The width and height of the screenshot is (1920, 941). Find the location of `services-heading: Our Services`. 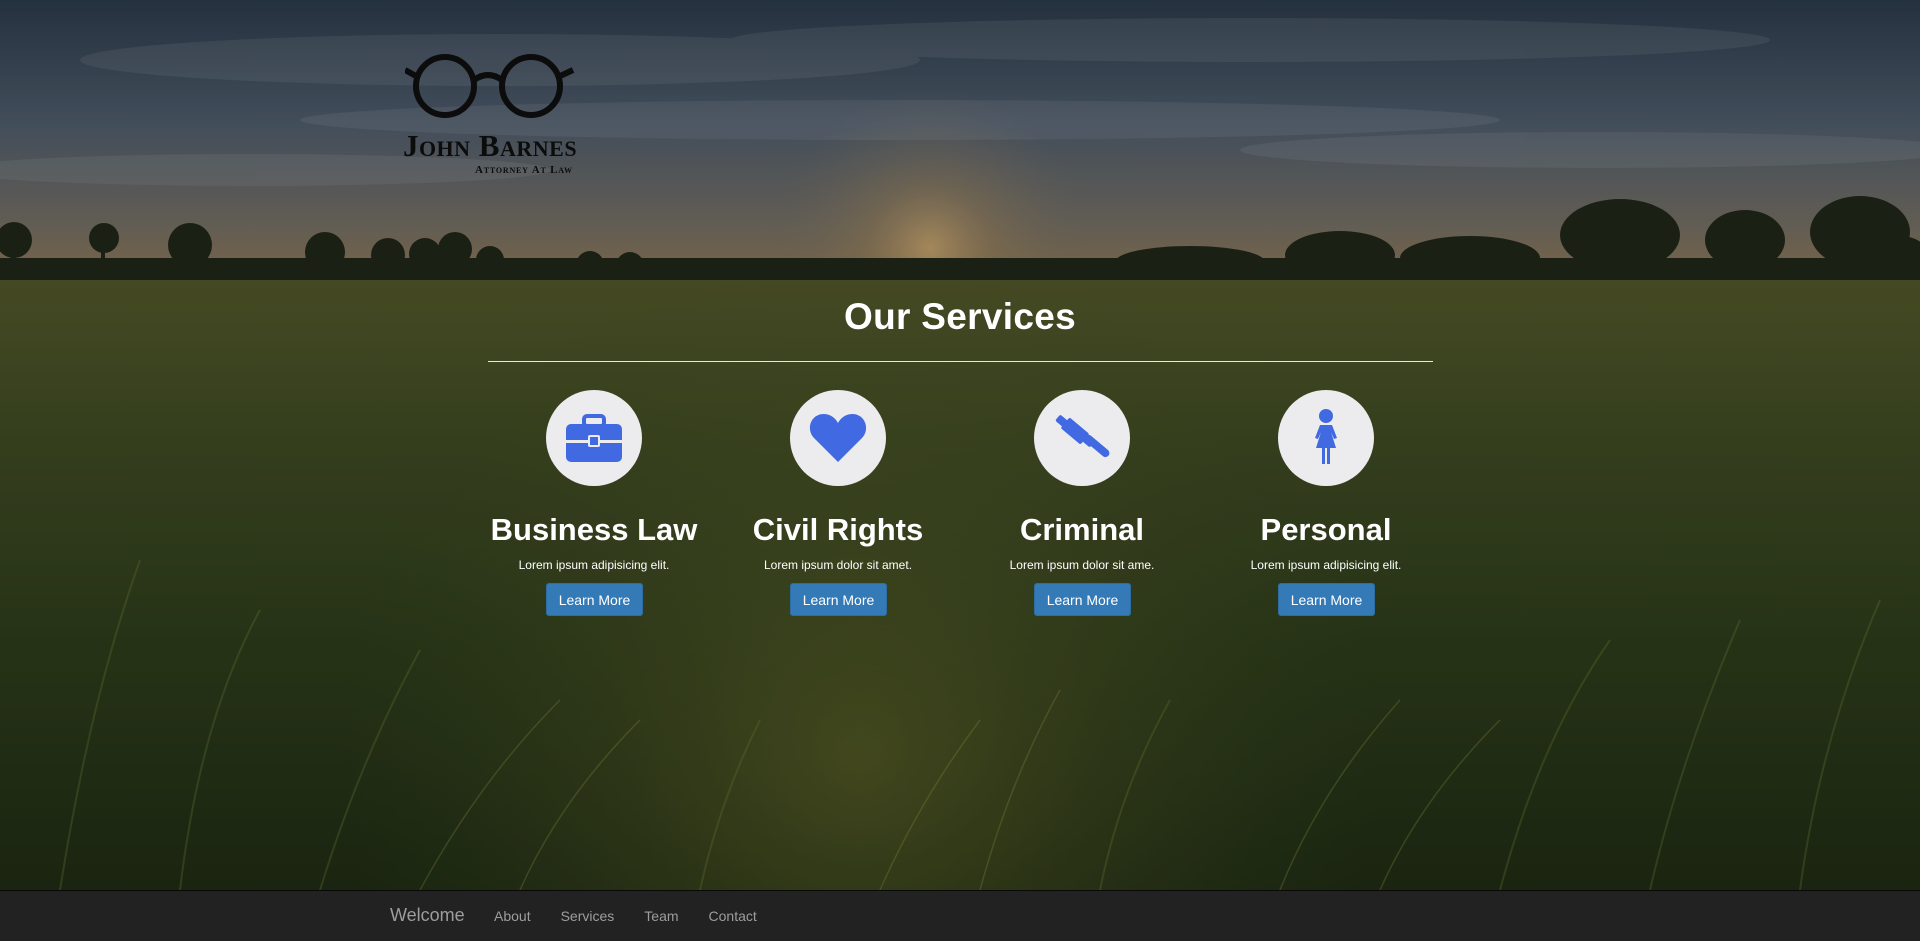

services-heading: Our Services is located at coordinates (960, 316).